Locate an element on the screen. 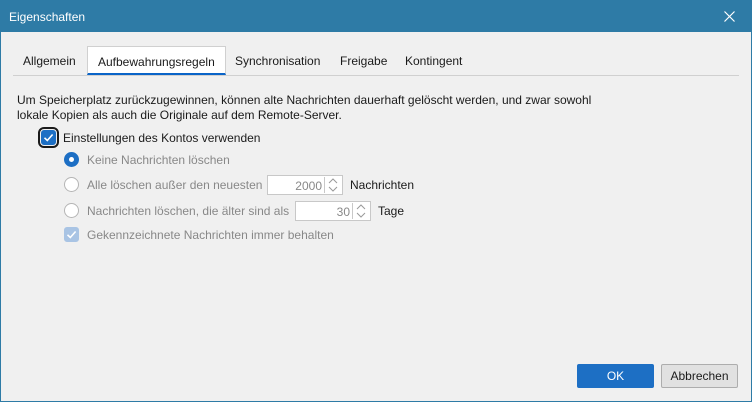 Image resolution: width=752 pixels, height=402 pixels. keep-flagged-checkbox is located at coordinates (71, 234).